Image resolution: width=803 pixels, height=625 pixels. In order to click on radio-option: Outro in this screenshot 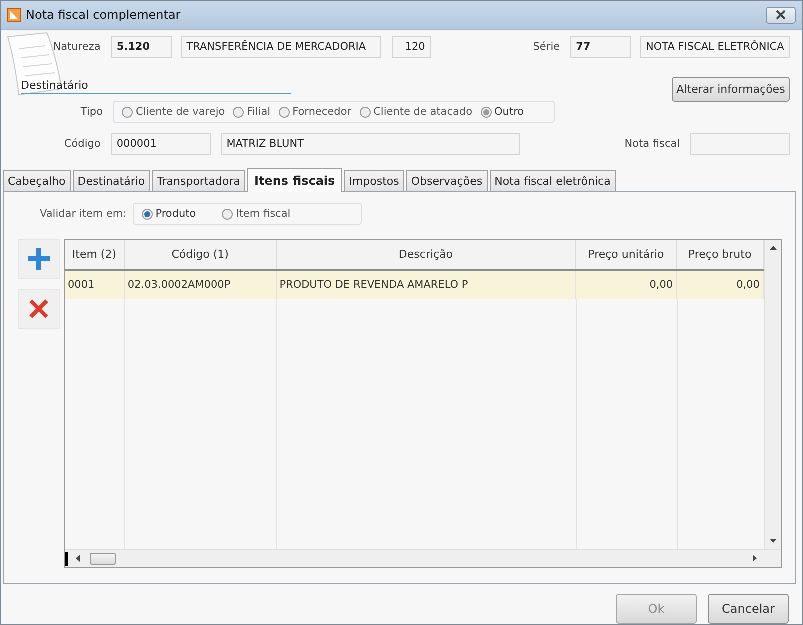, I will do `click(502, 112)`.